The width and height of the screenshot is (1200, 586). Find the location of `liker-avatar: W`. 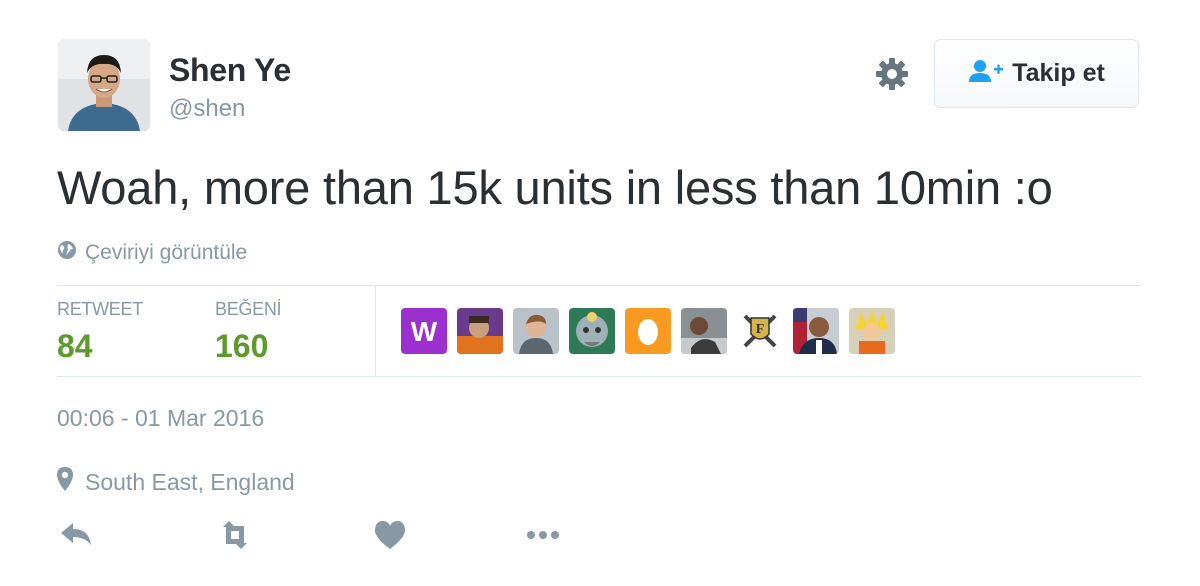

liker-avatar: W is located at coordinates (424, 331).